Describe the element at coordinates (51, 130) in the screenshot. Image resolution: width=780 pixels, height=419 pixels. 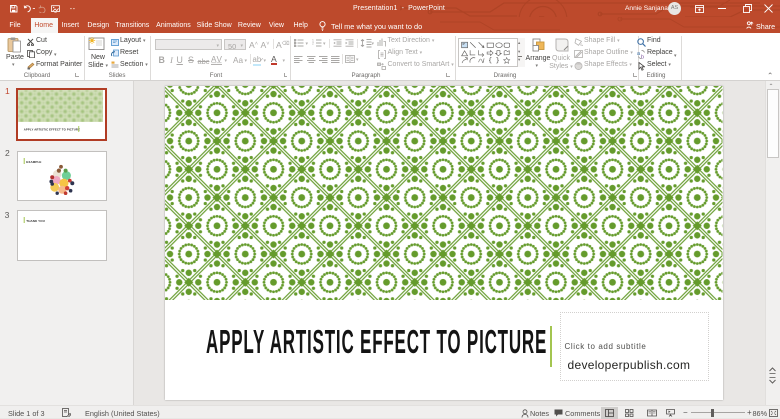
I see `svg-text:APPLY ARTISTIC EFFECT TO PICTU: APPLY ARTISTIC EFFECT TO PICTURE` at that location.